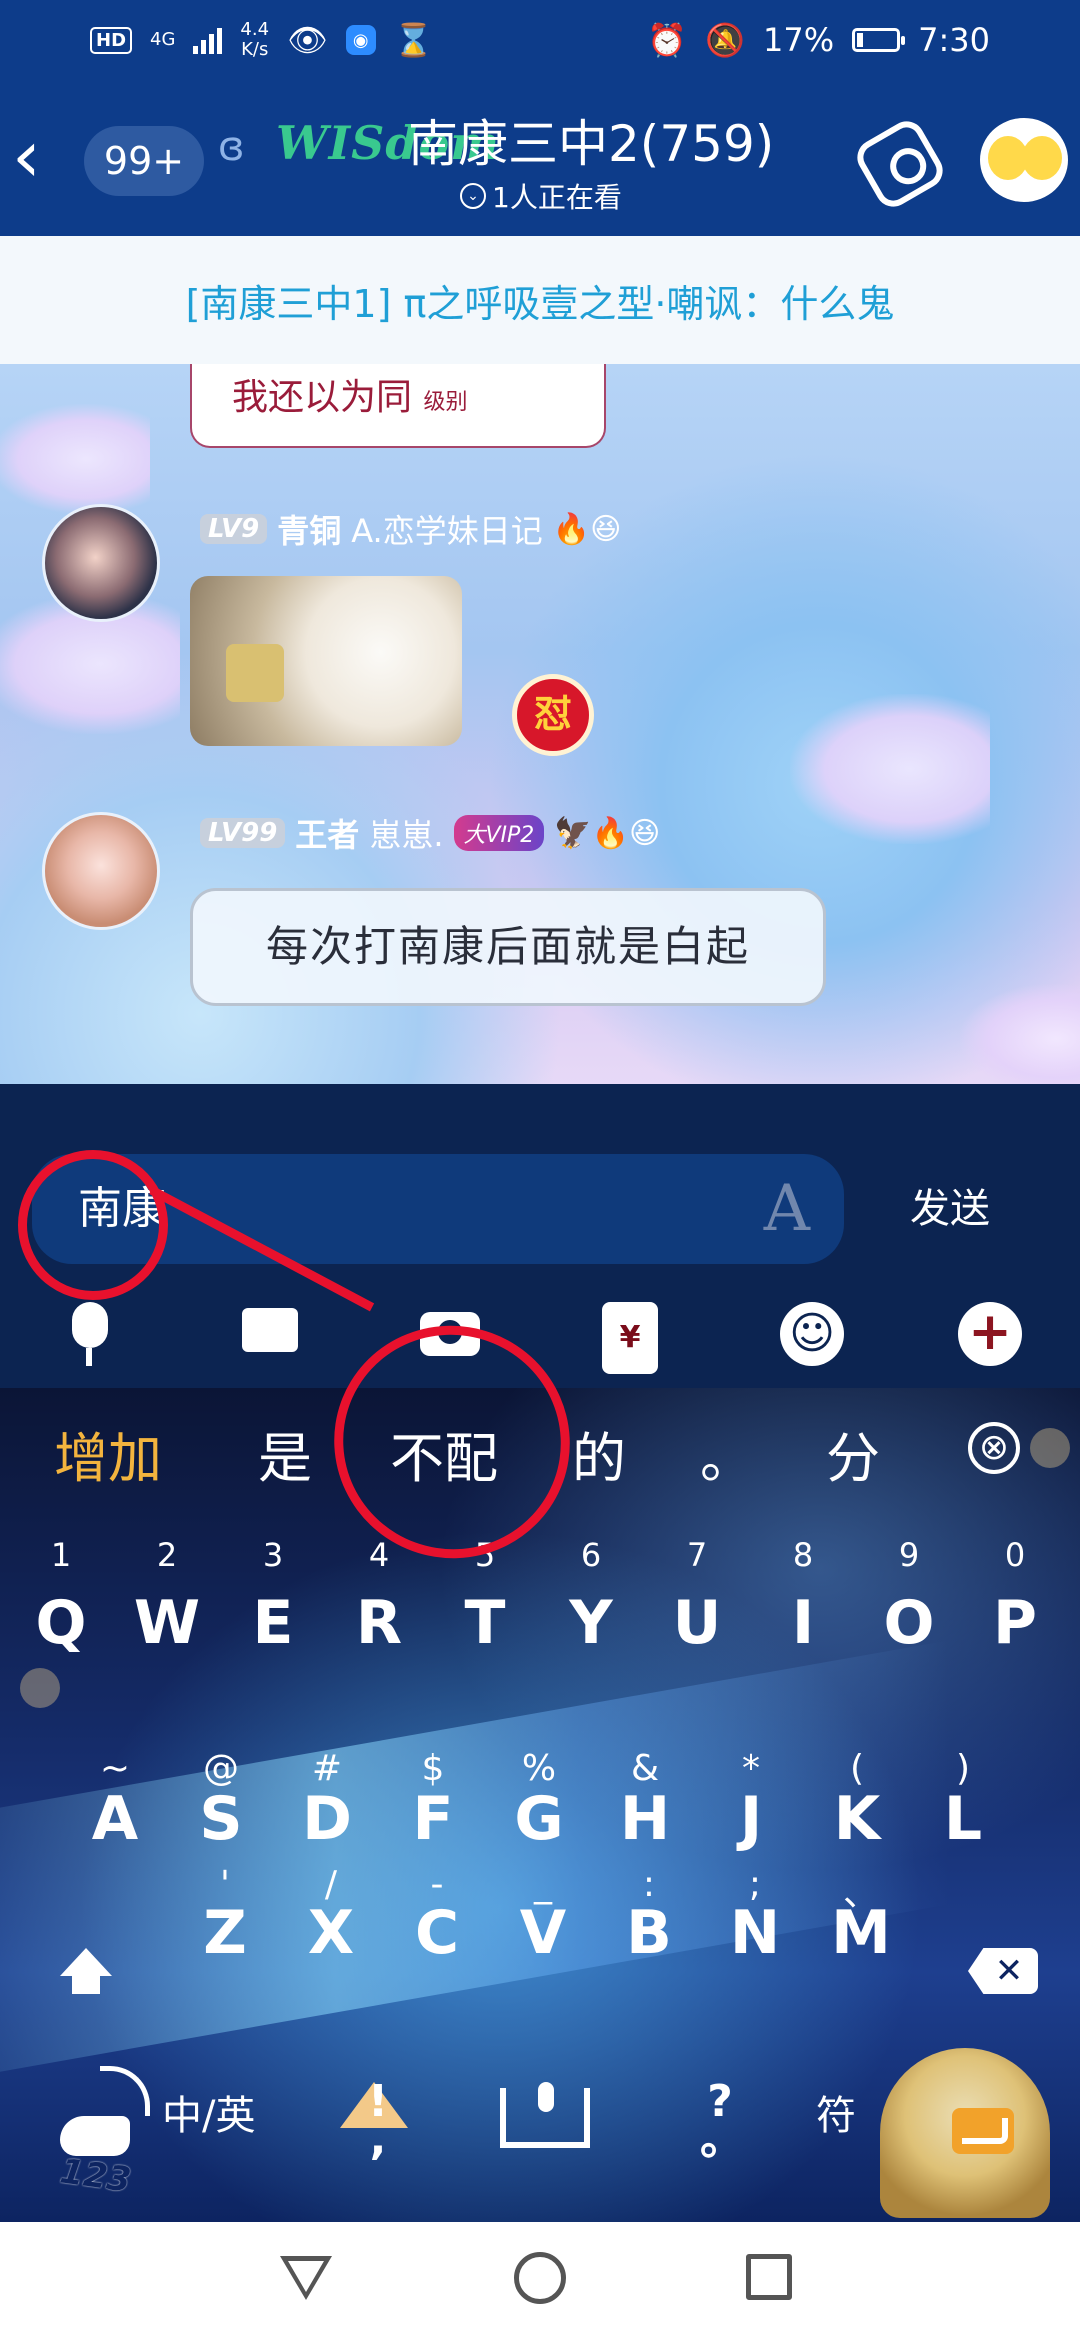 Image resolution: width=1080 pixels, height=2340 pixels. I want to click on key-e: E, so click(273, 1623).